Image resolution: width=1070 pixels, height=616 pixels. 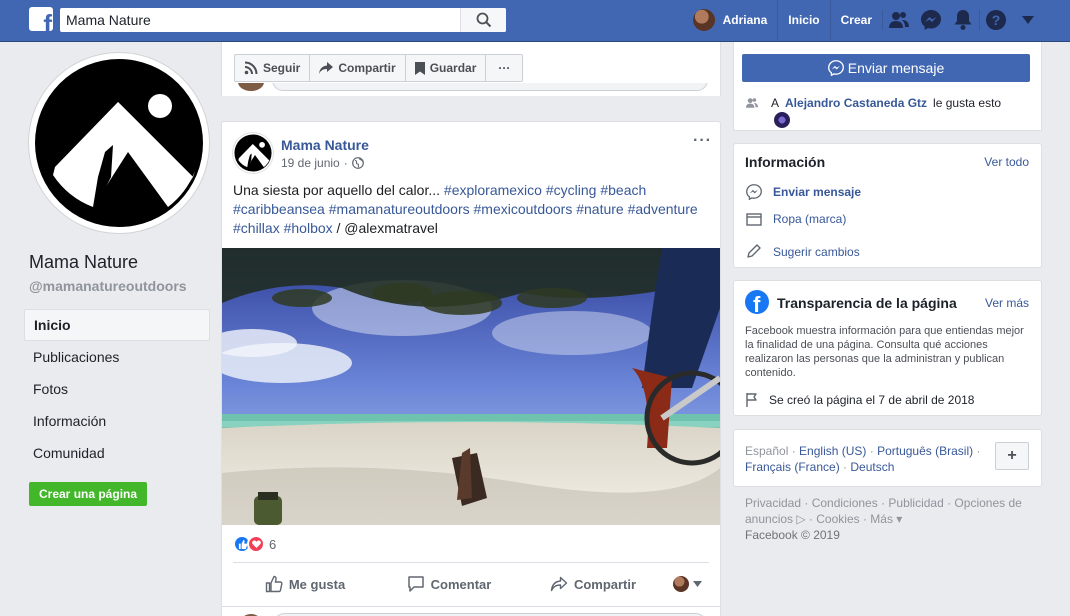 I want to click on hashtag-link: #nature, so click(x=599, y=209).